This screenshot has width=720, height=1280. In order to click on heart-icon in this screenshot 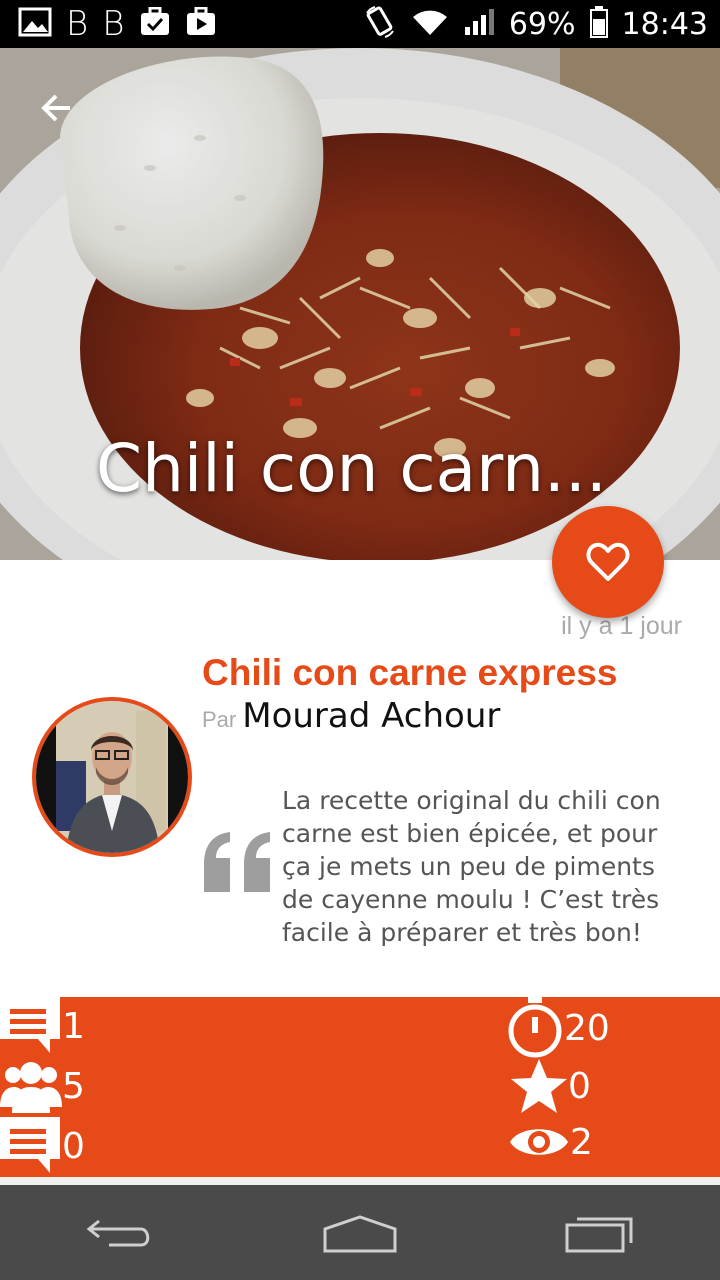, I will do `click(608, 561)`.